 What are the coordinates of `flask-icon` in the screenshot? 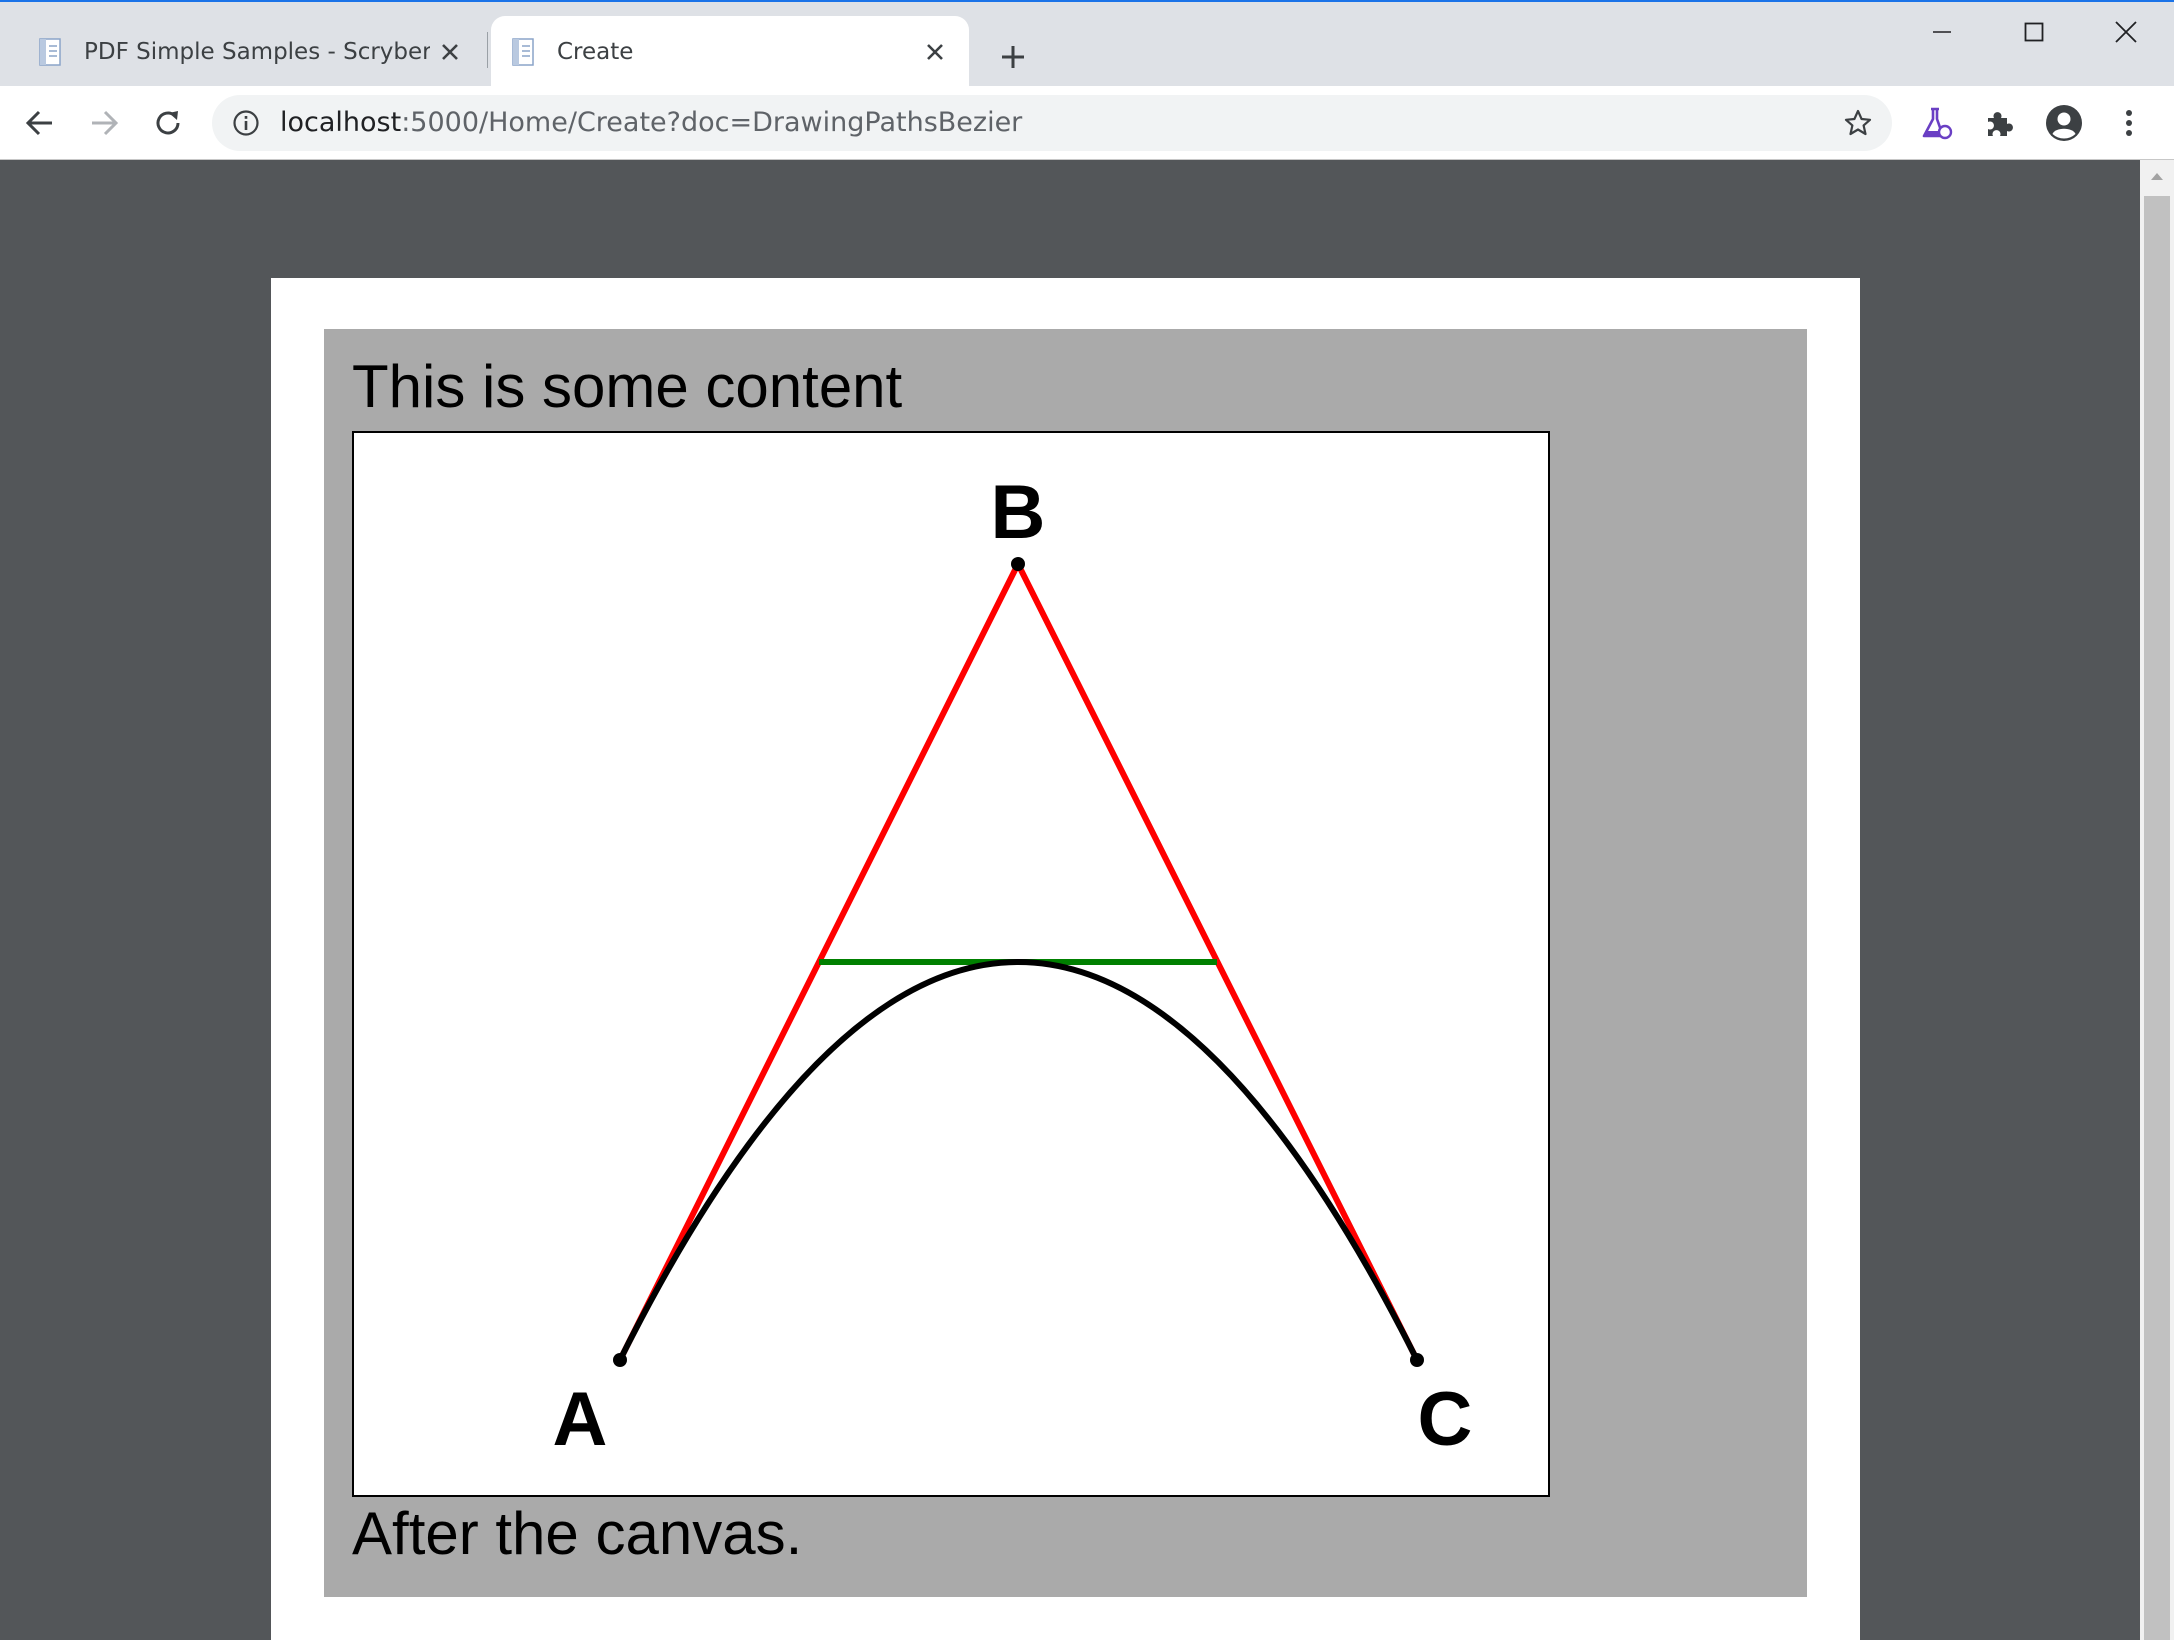 It's located at (1937, 123).